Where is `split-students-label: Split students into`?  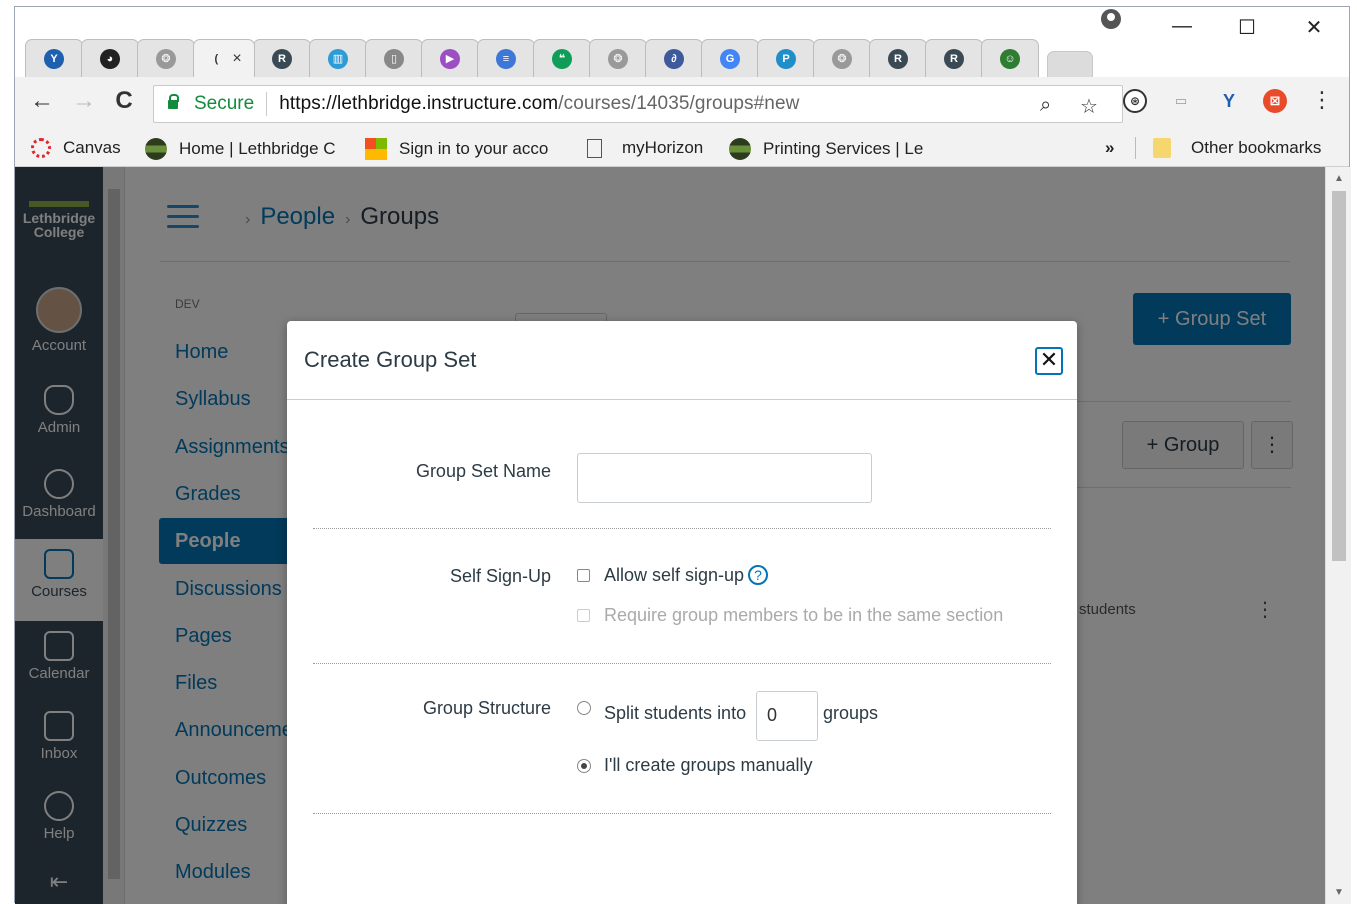
split-students-label: Split students into is located at coordinates (675, 713).